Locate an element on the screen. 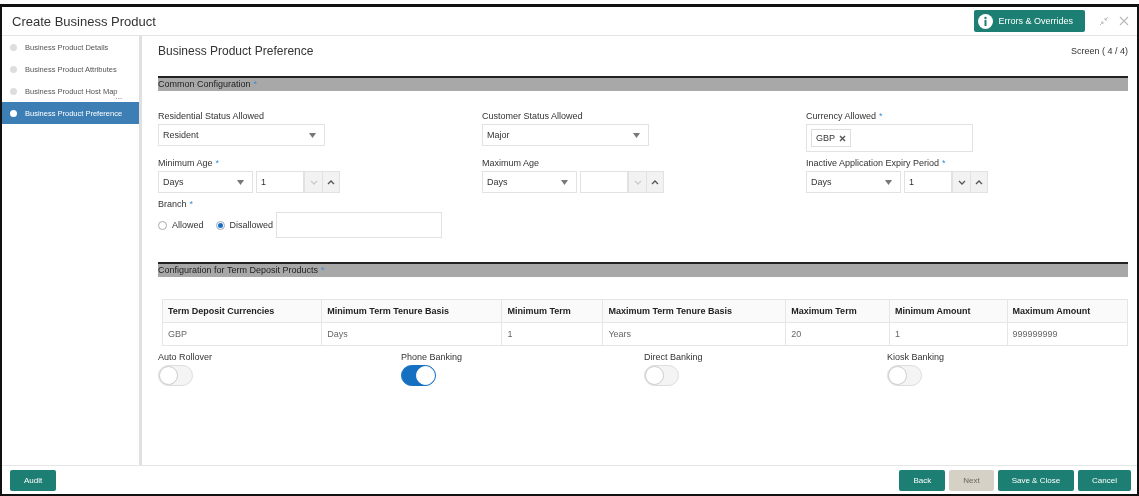 The image size is (1139, 496). column-header: Minimum Term is located at coordinates (552, 311).